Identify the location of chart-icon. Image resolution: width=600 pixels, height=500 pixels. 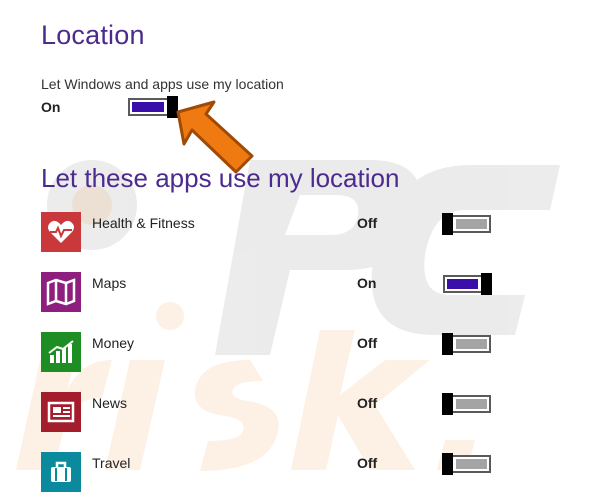
(61, 351).